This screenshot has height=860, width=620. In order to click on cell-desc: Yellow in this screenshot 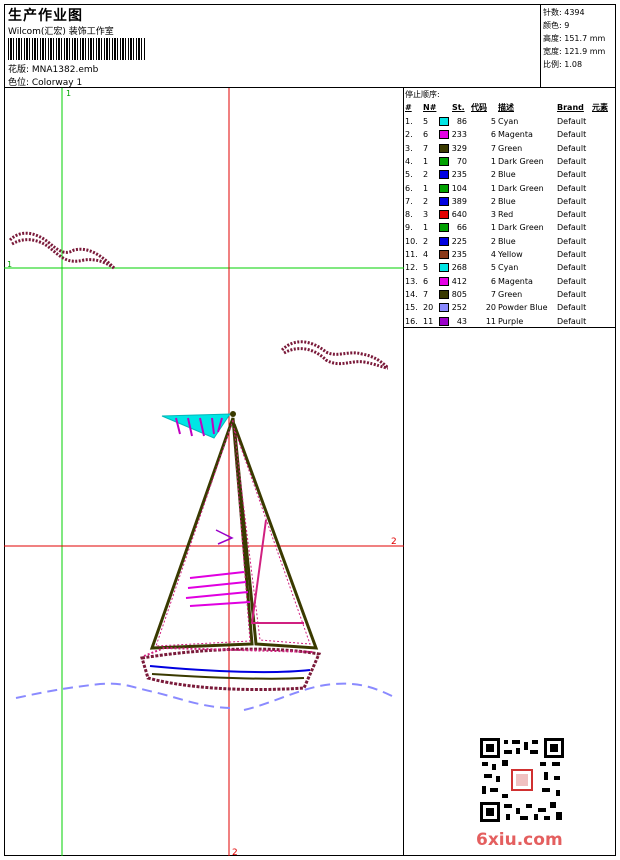, I will do `click(510, 254)`.